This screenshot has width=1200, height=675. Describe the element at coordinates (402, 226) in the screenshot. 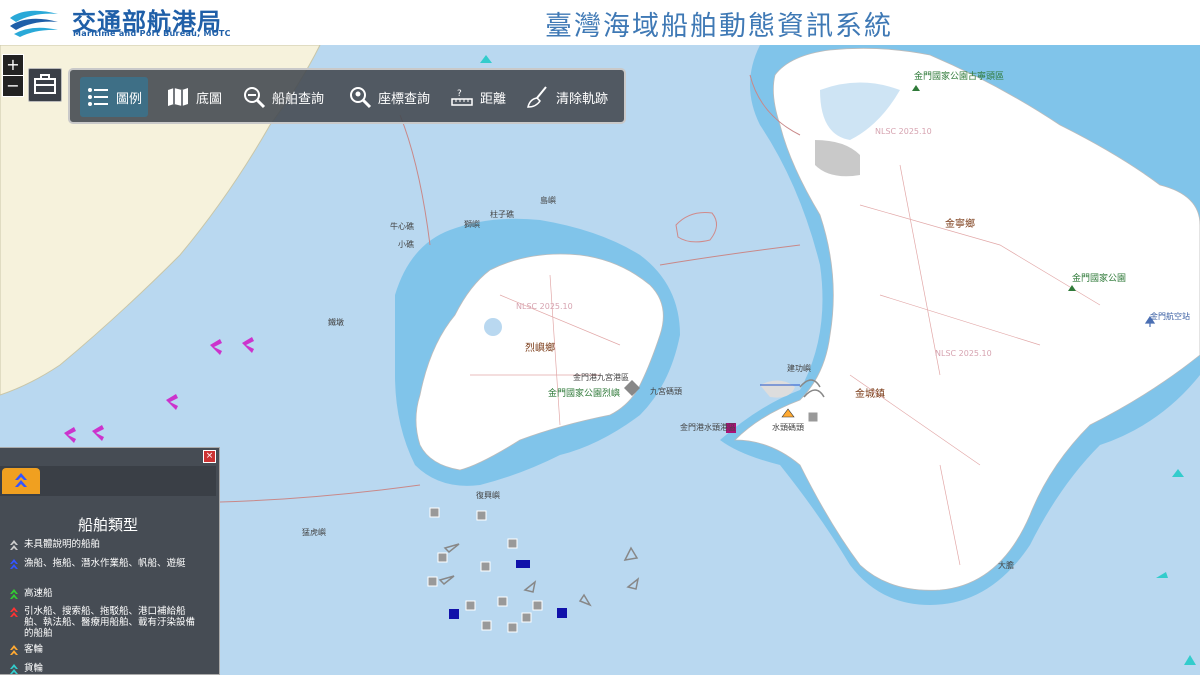

I see `map-label: 牛心礁` at that location.